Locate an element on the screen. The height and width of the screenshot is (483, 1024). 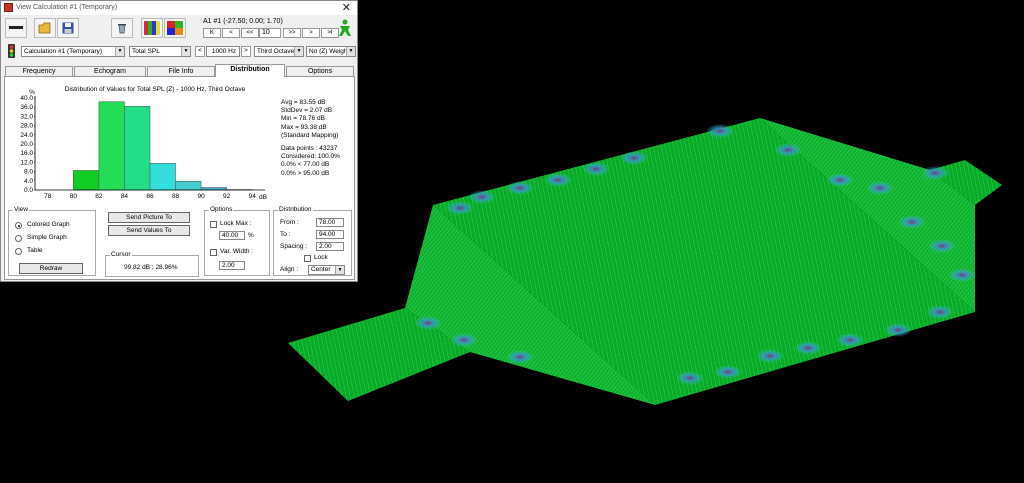
calculation-select: Calculation #1 (Temporary) ▼ is located at coordinates (73, 51).